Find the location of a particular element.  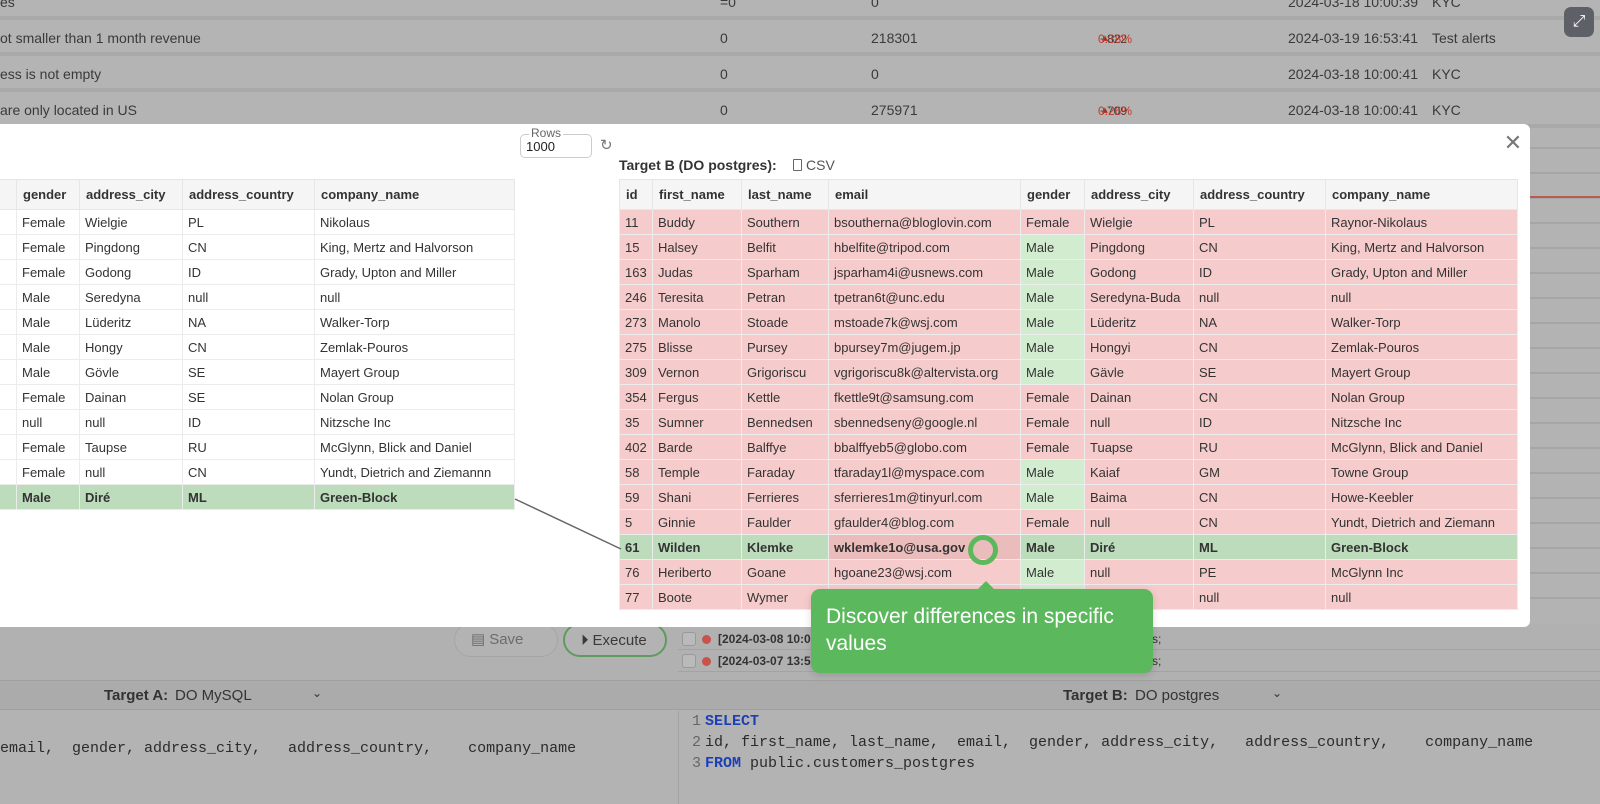

cell: 402 is located at coordinates (636, 447).